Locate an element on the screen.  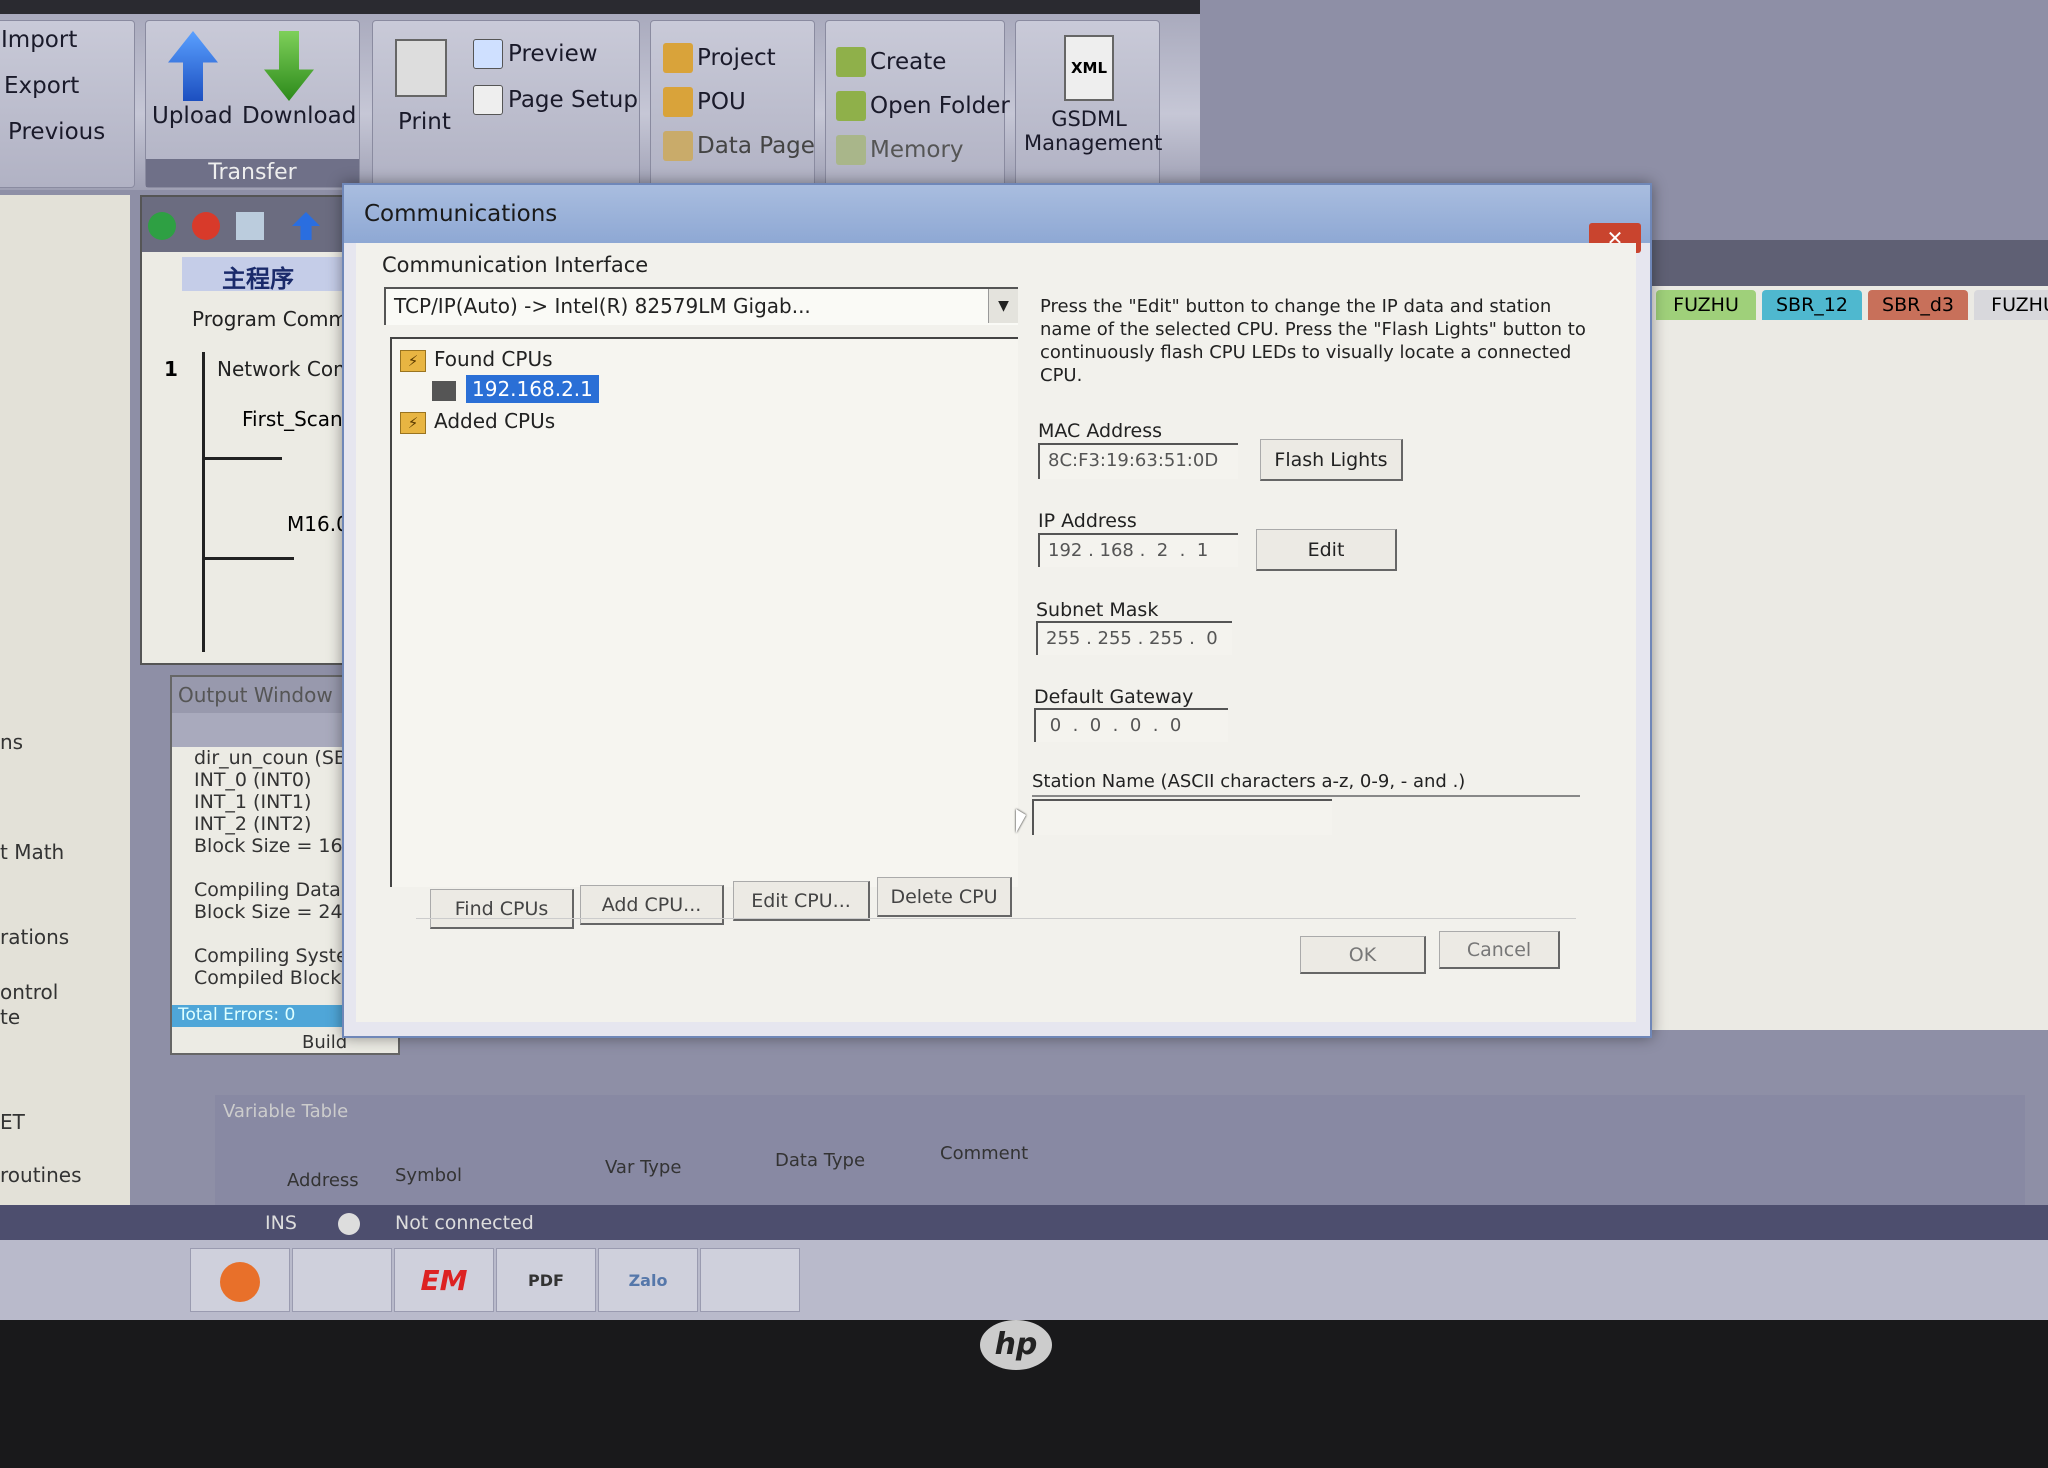
upload-arrow-icon is located at coordinates (193, 66).